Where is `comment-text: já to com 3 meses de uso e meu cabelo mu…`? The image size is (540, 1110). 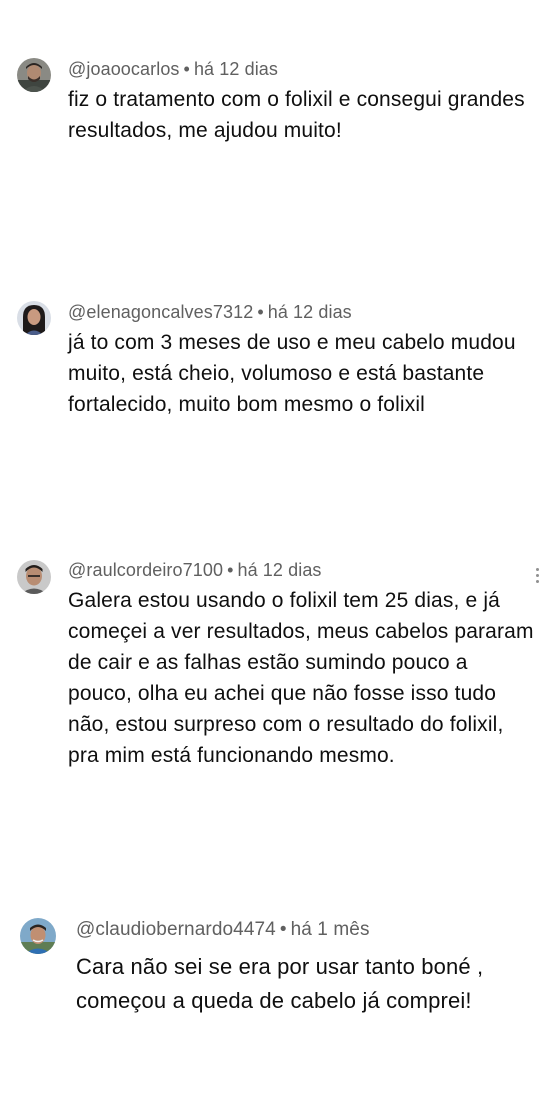
comment-text: já to com 3 meses de uso e meu cabelo mu… is located at coordinates (292, 373).